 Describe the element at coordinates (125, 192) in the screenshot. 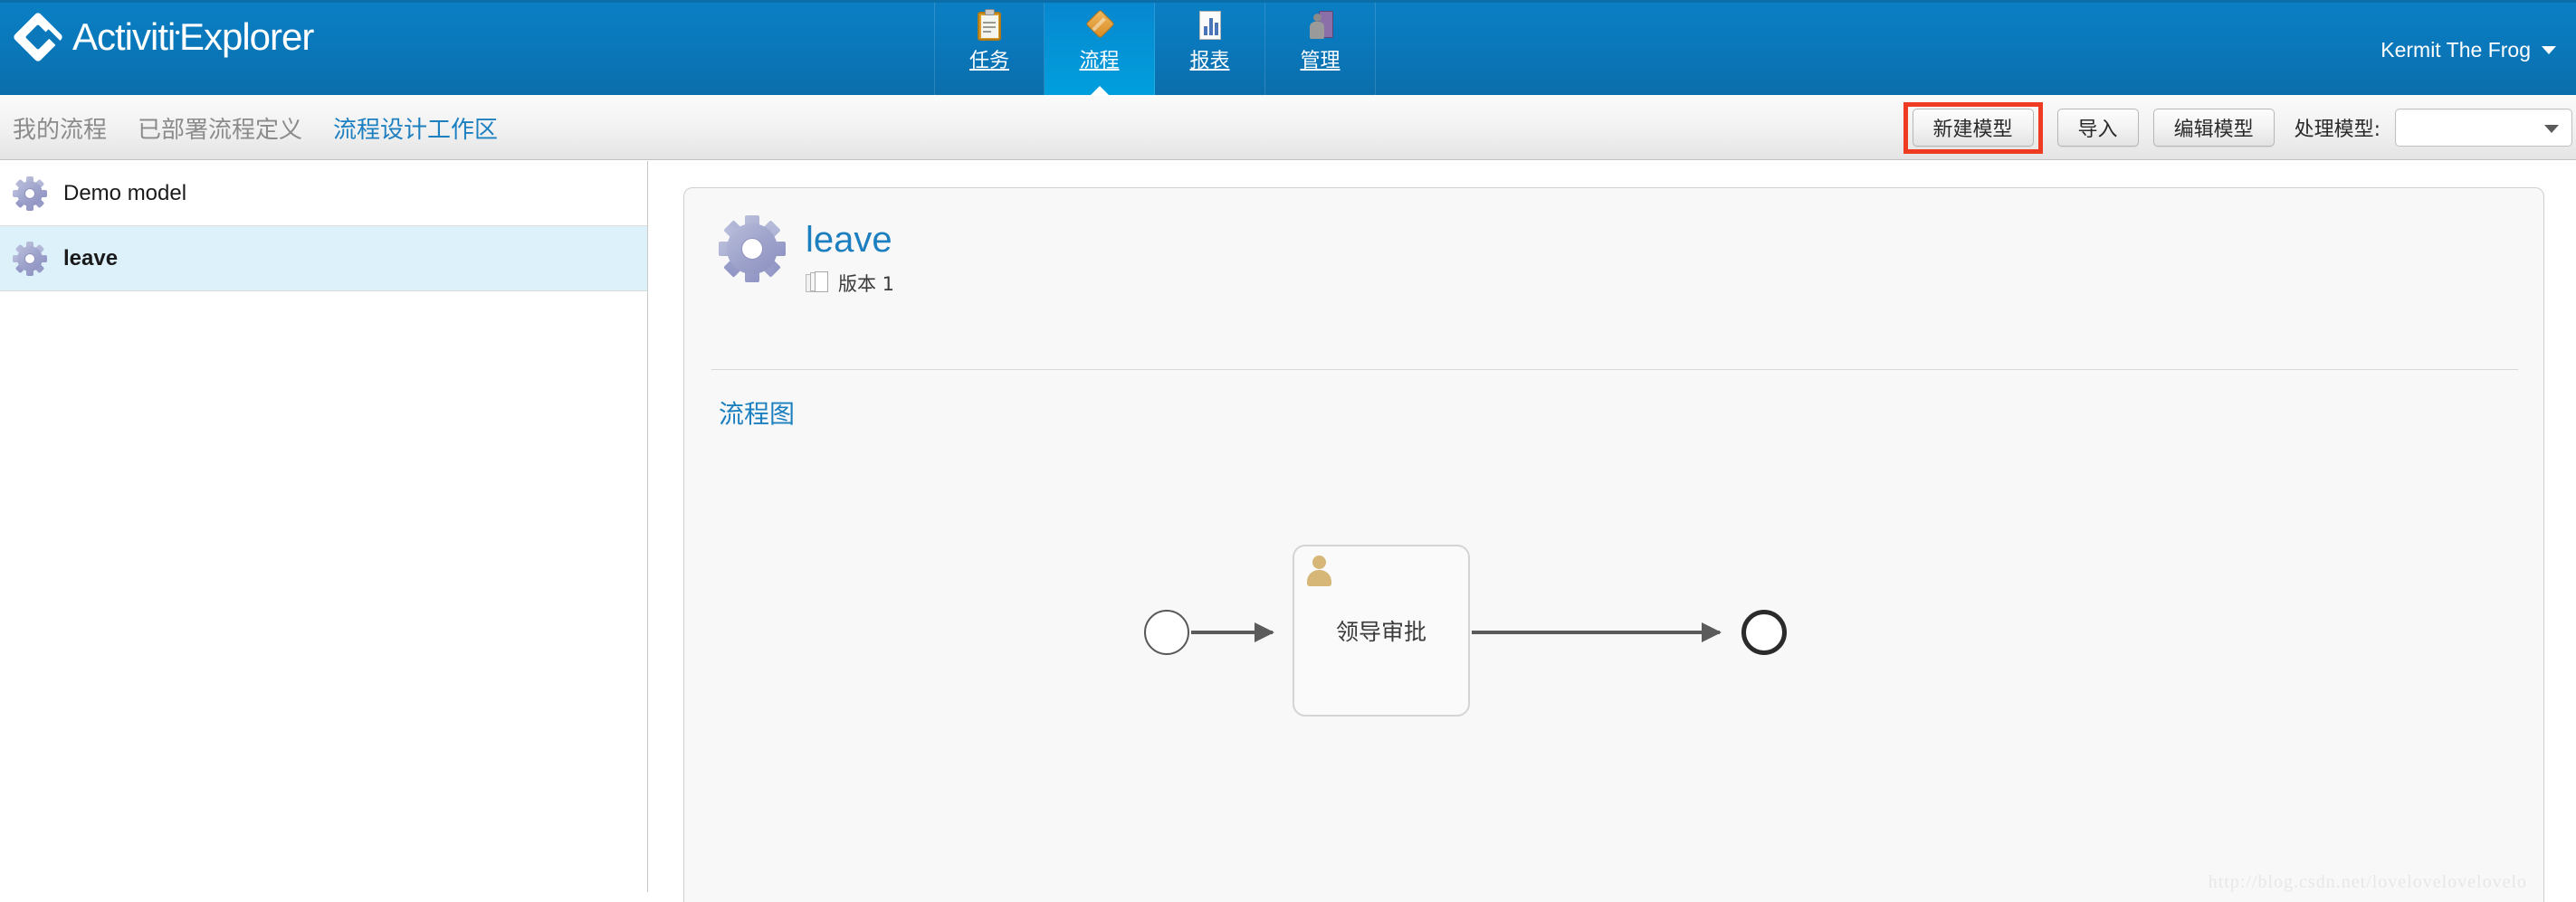

I see `list-item-label: Demo model` at that location.